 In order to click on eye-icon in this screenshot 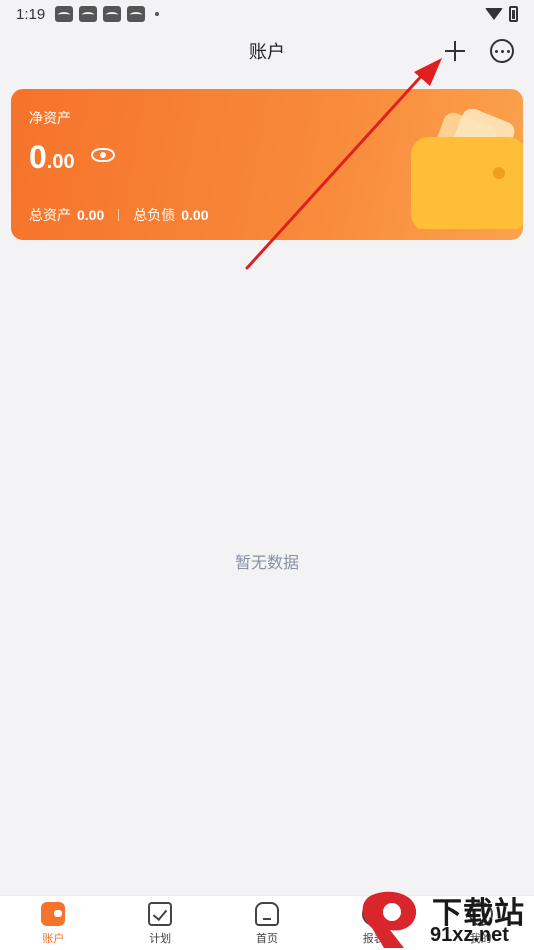, I will do `click(103, 155)`.